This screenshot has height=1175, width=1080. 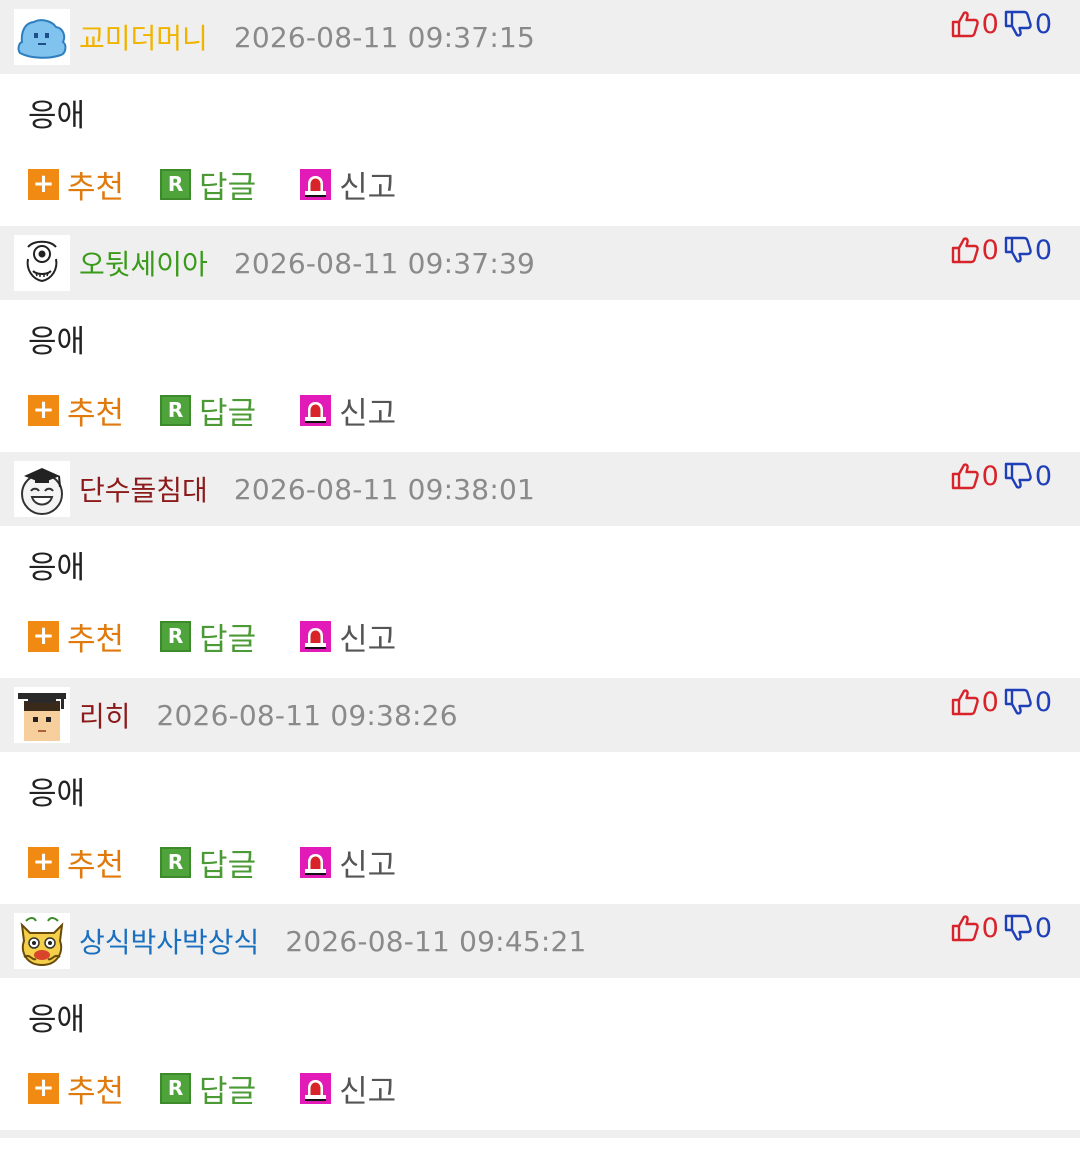 I want to click on comment-header: 리히 2026-08-11 09:38:26 0 0, so click(x=540, y=715).